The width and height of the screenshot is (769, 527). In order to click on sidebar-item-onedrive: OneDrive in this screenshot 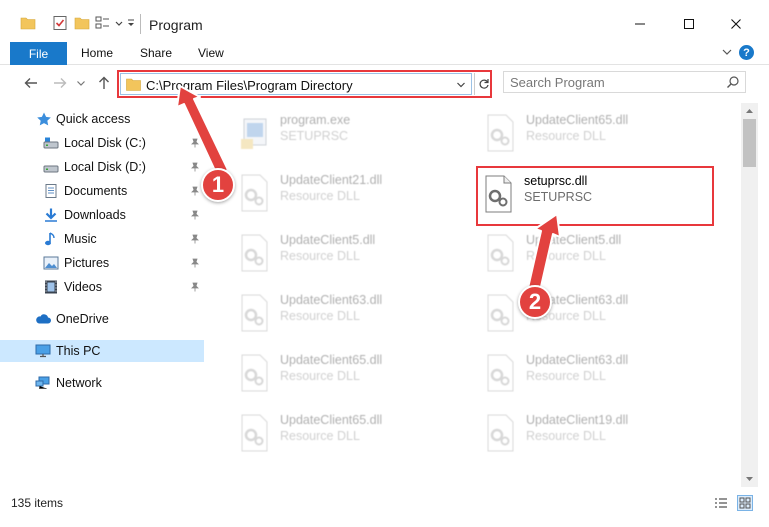, I will do `click(102, 319)`.